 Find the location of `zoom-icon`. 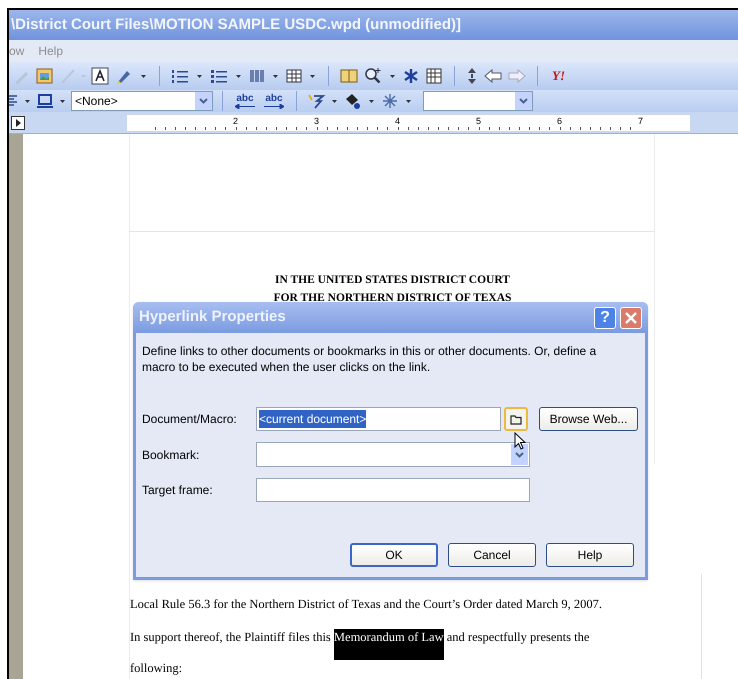

zoom-icon is located at coordinates (373, 76).